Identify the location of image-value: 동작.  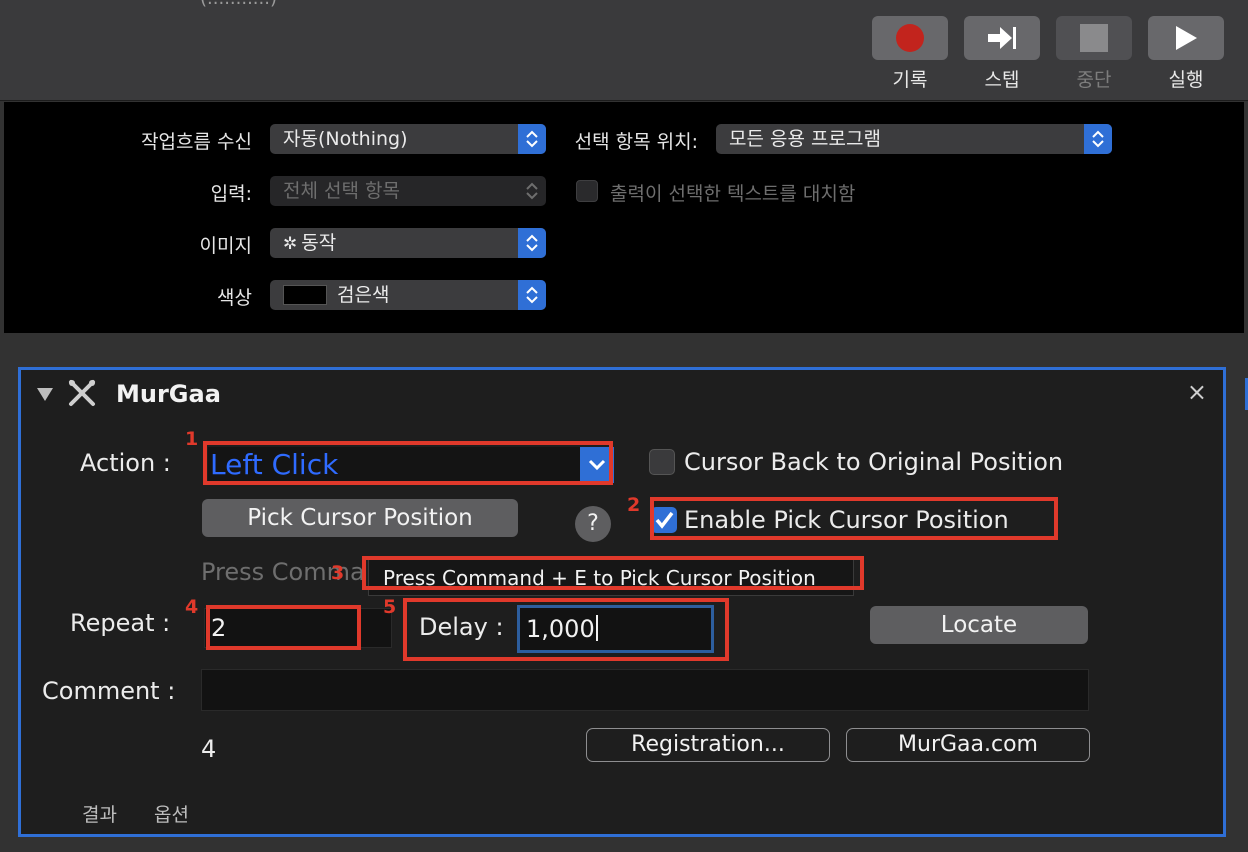
(319, 243).